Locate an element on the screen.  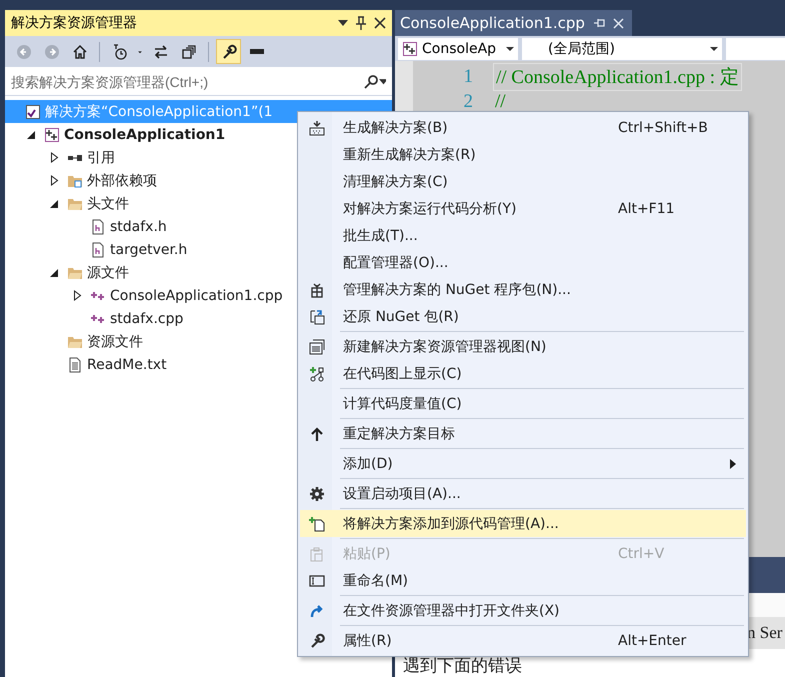
menu-item: 重新生成解决方案(R) is located at coordinates (523, 154).